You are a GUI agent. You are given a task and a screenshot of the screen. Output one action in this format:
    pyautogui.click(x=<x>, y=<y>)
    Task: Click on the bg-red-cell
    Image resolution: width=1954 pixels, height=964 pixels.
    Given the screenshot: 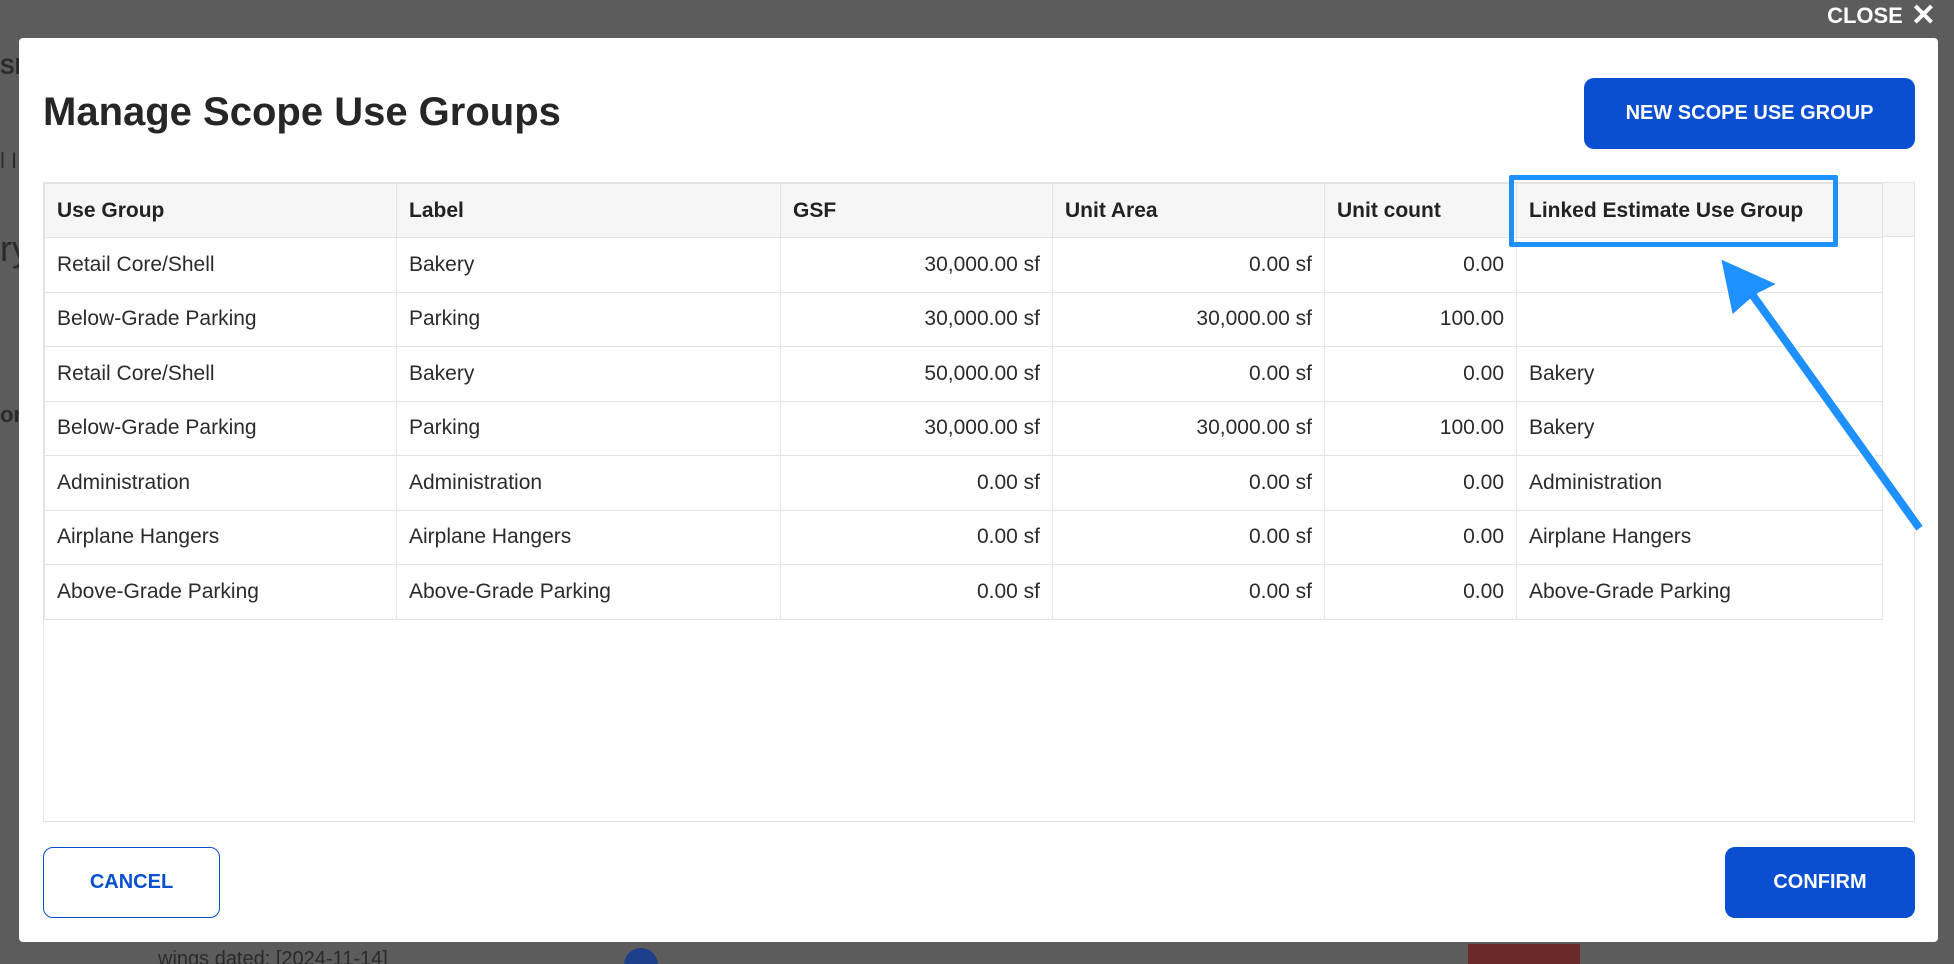 What is the action you would take?
    pyautogui.click(x=1524, y=954)
    